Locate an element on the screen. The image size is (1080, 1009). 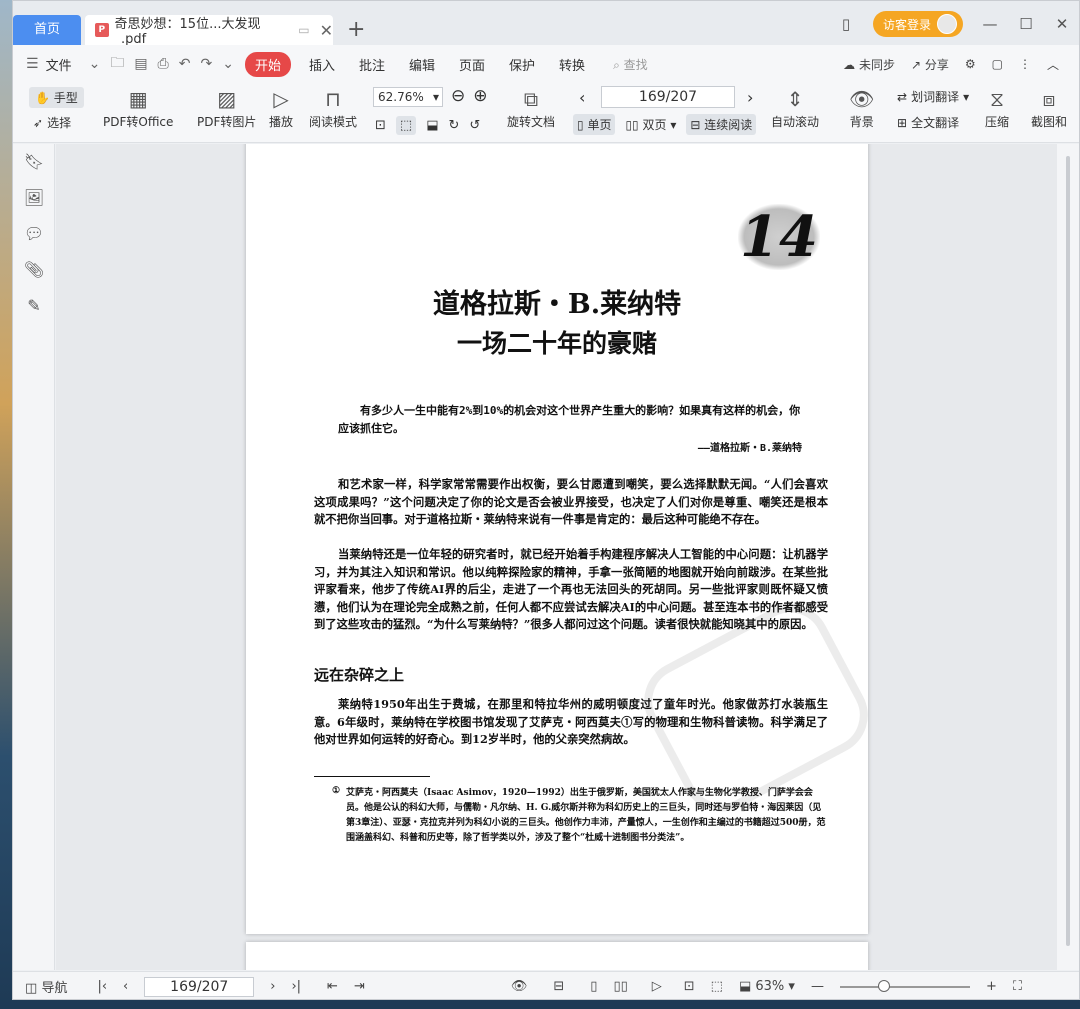
zoom-out-icon: ⊖ is located at coordinates (458, 96).